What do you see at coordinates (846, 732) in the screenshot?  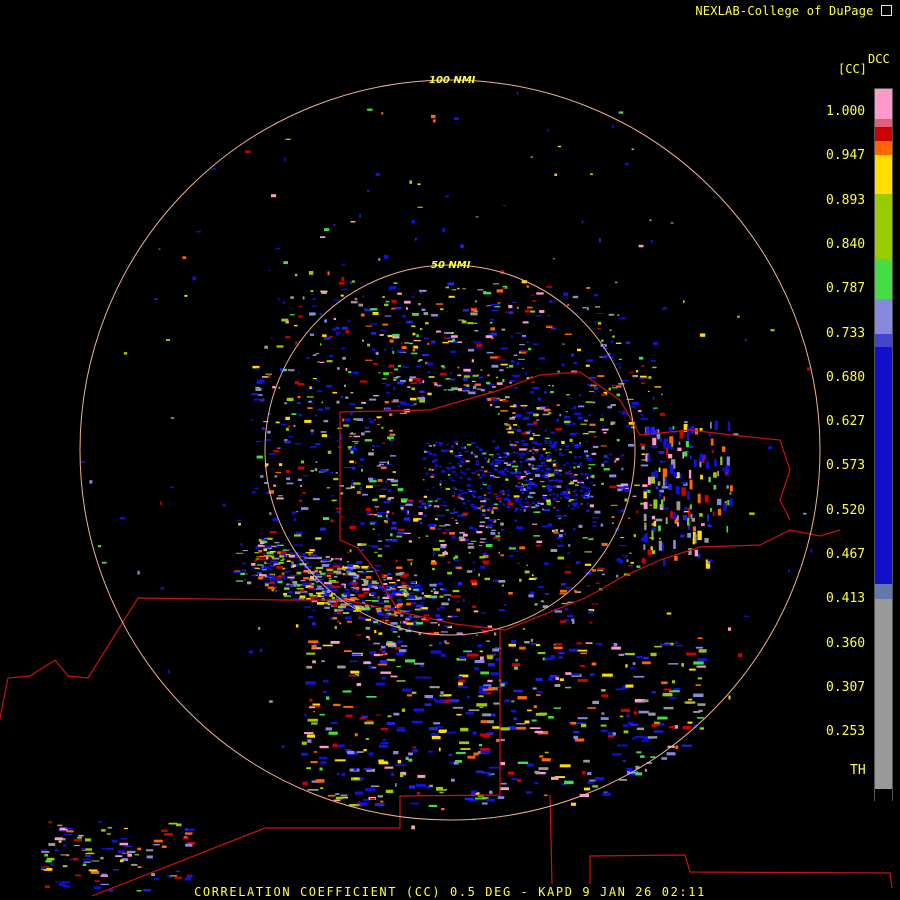 I see `color-scale-label: 0.253` at bounding box center [846, 732].